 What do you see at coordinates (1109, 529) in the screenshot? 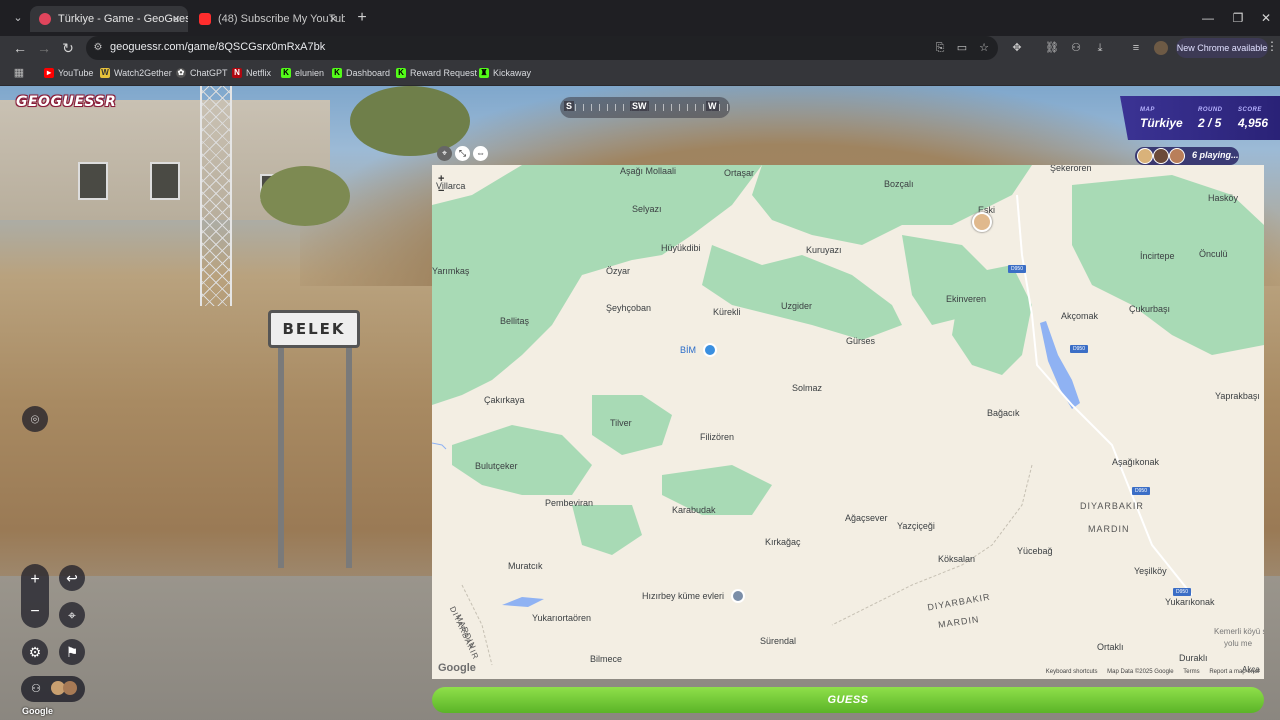
I see `map-region-label: MARDIN` at bounding box center [1109, 529].